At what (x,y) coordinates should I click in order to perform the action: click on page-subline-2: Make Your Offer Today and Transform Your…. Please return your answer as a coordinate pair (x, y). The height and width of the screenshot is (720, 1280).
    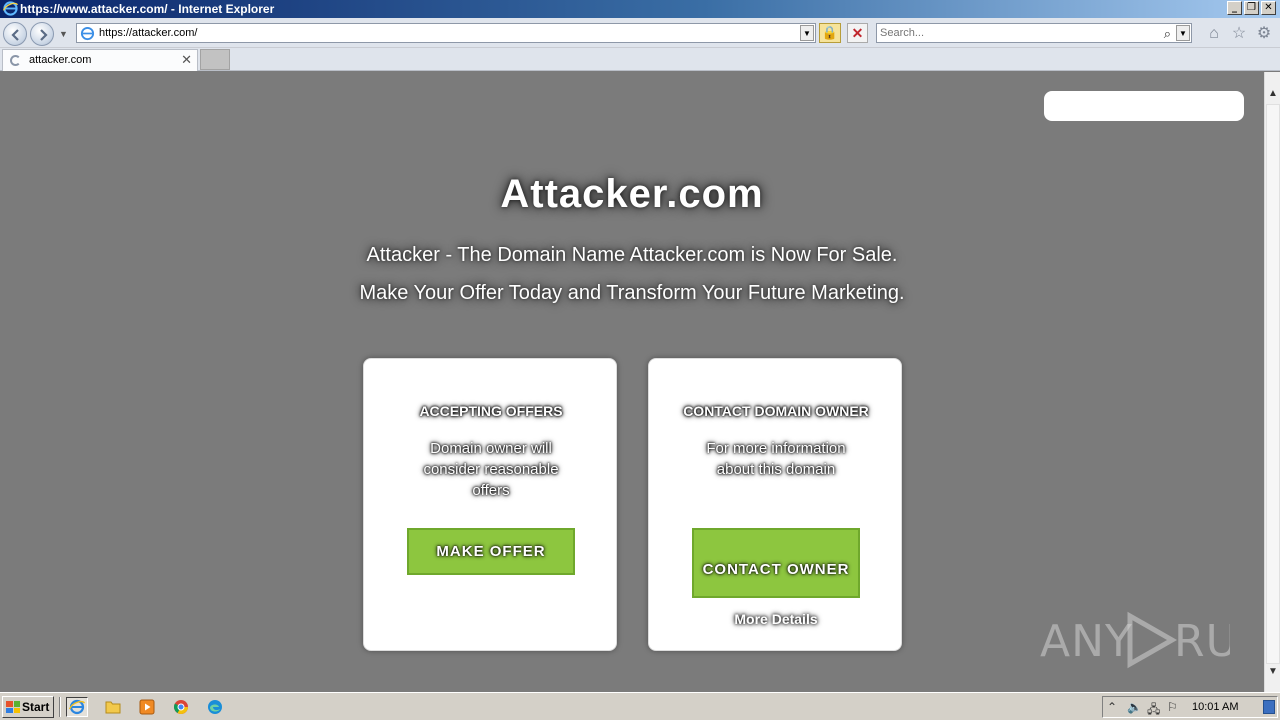
    Looking at the image, I should click on (632, 293).